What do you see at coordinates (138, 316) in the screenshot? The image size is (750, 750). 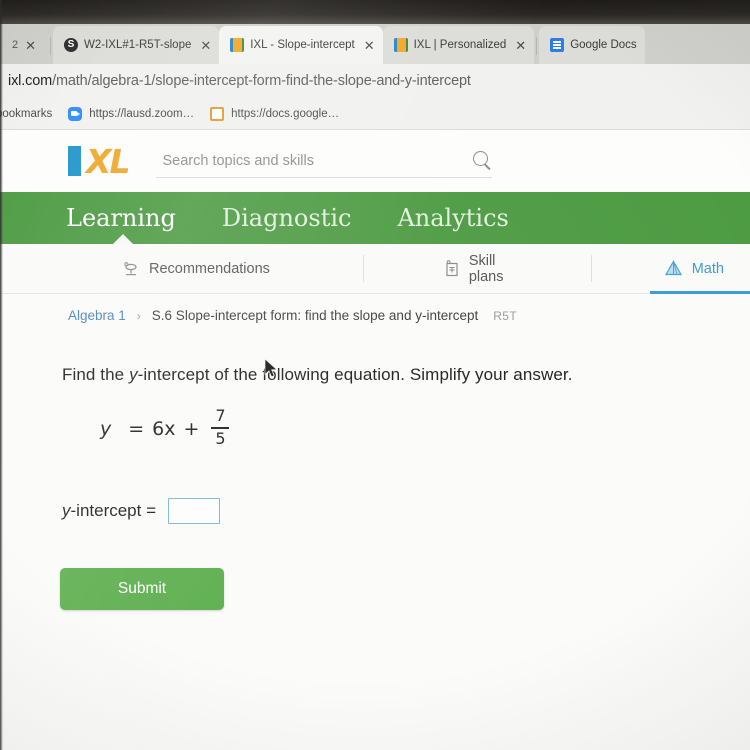 I see `chevron-right-icon: ›` at bounding box center [138, 316].